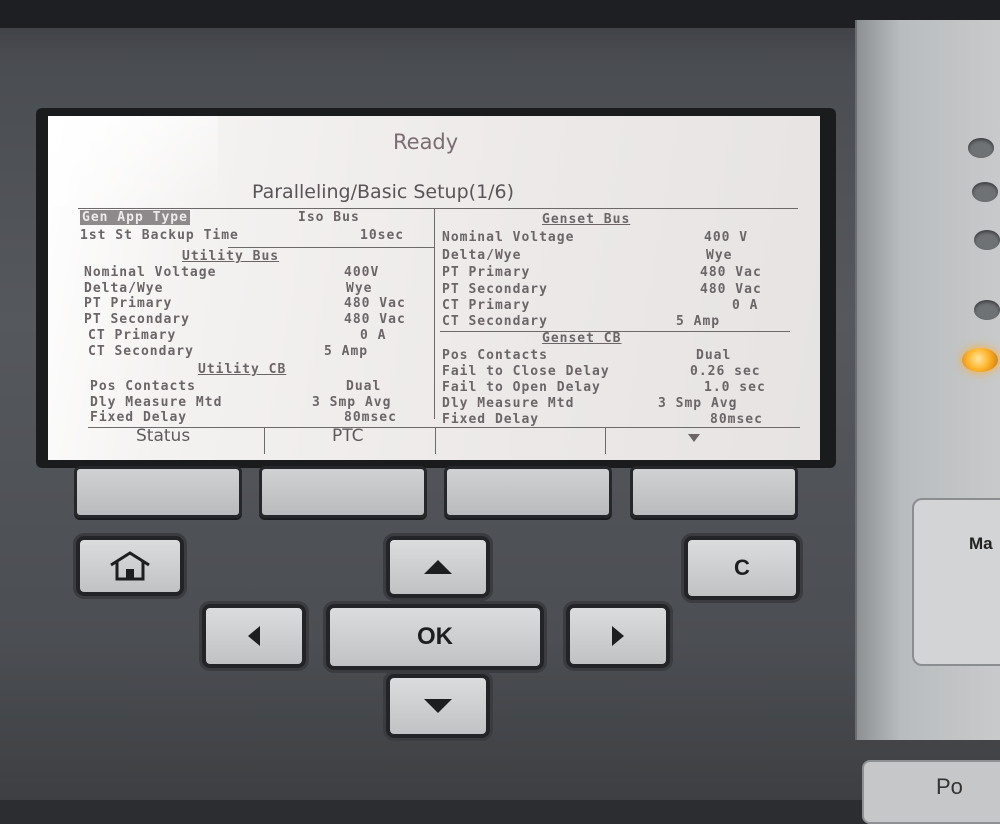  I want to click on row-value: 1.0 sec, so click(735, 387).